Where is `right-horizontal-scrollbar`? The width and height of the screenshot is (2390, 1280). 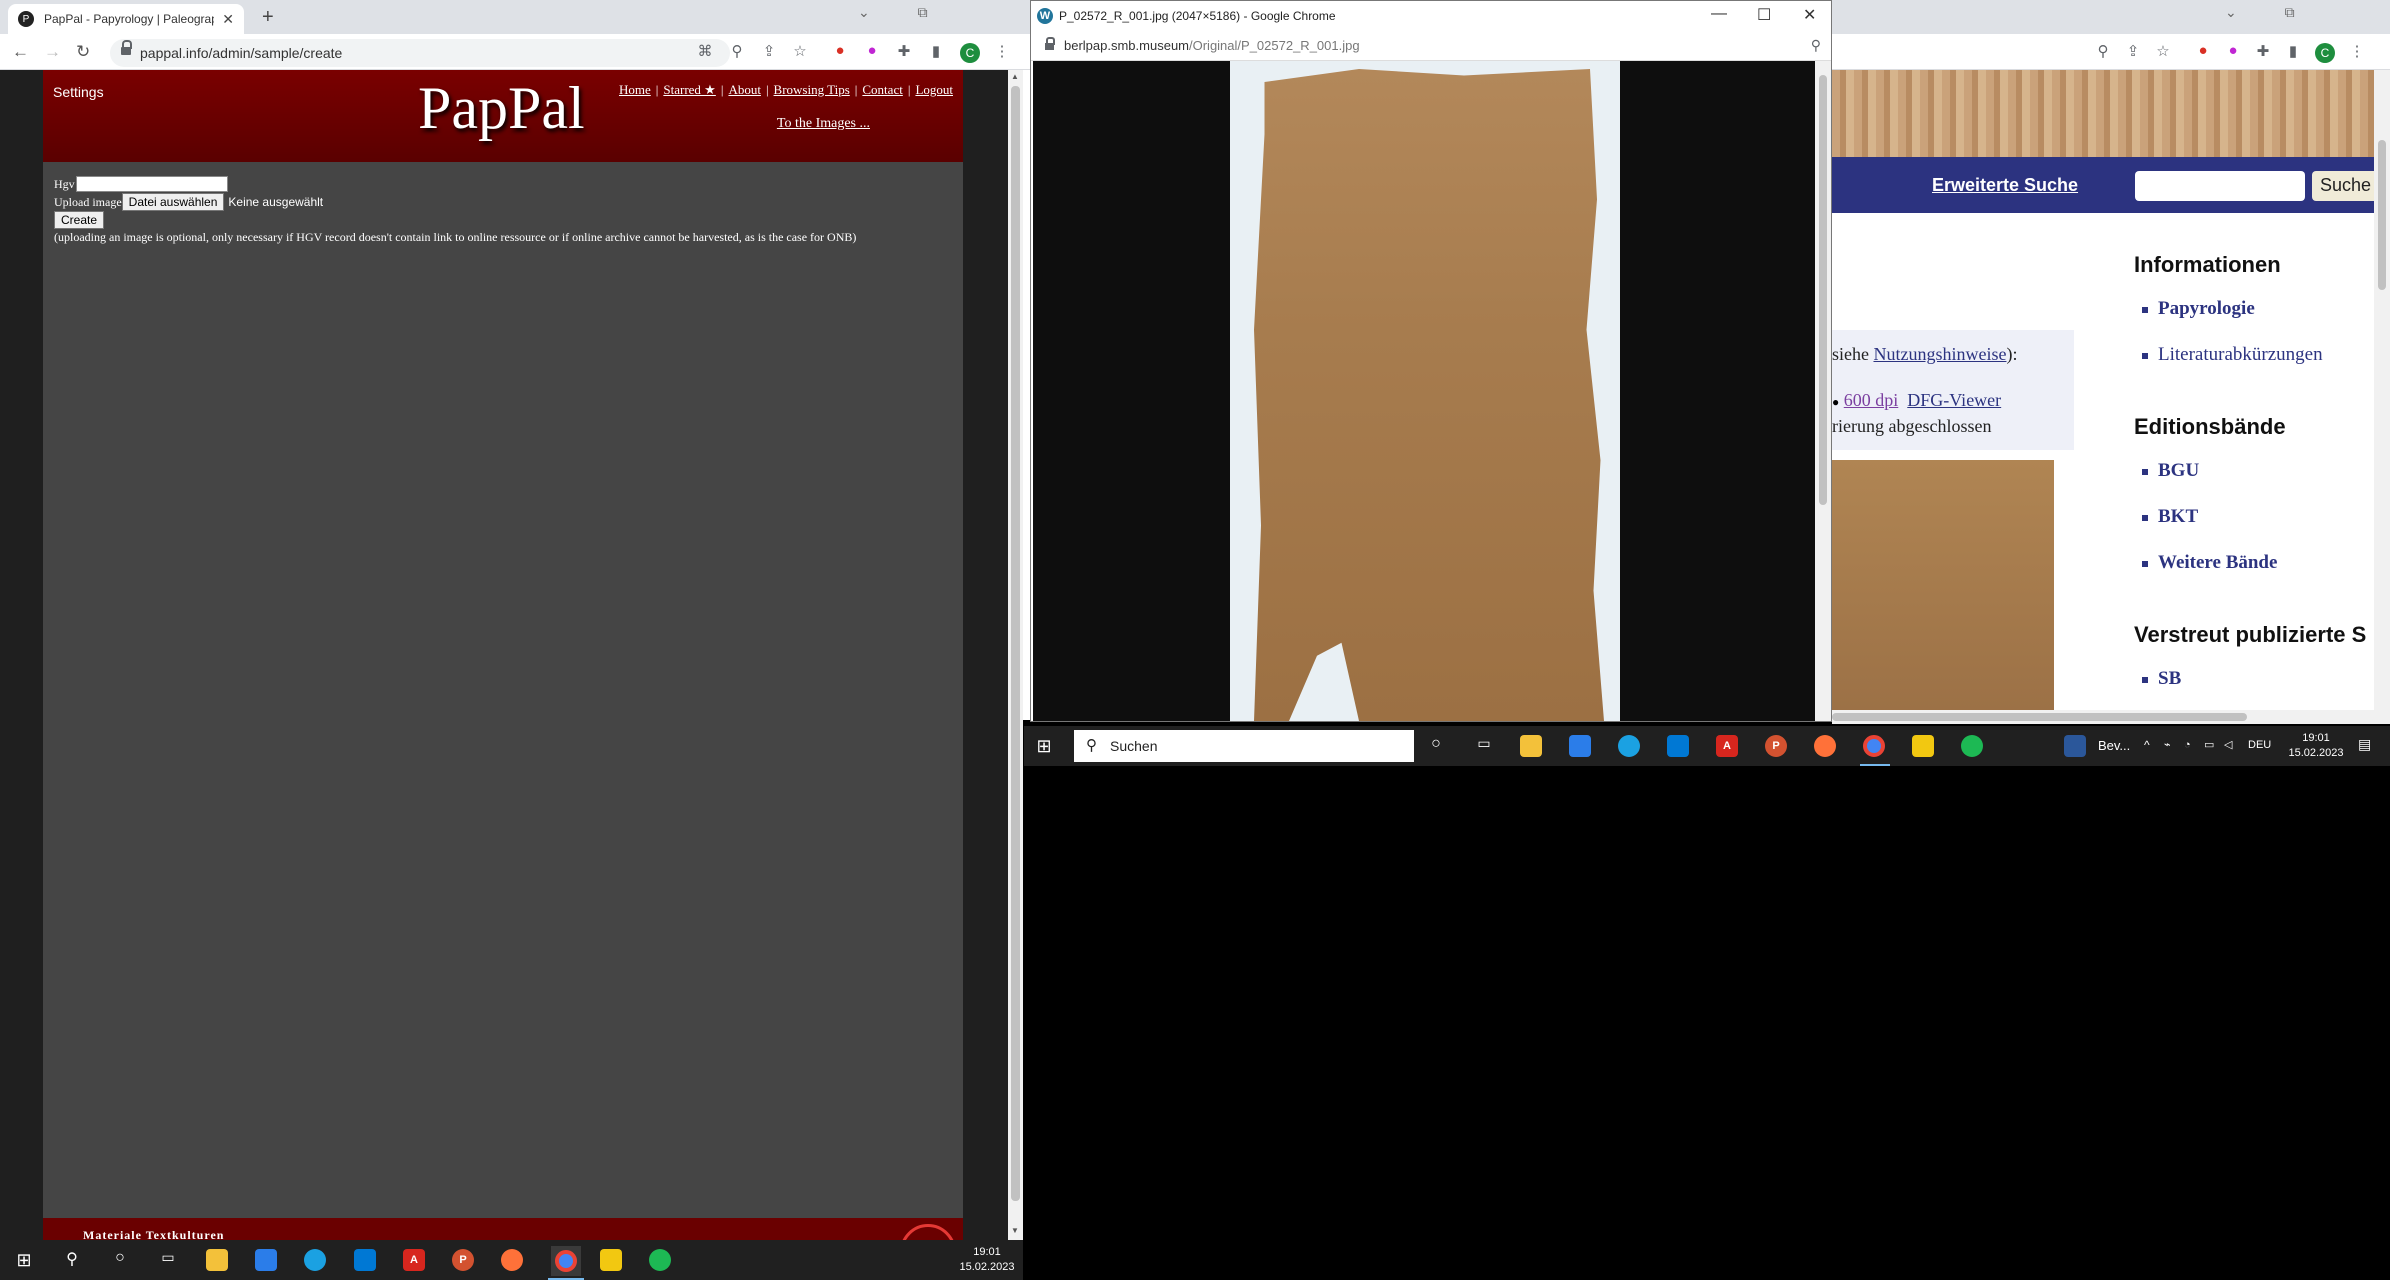 right-horizontal-scrollbar is located at coordinates (2111, 717).